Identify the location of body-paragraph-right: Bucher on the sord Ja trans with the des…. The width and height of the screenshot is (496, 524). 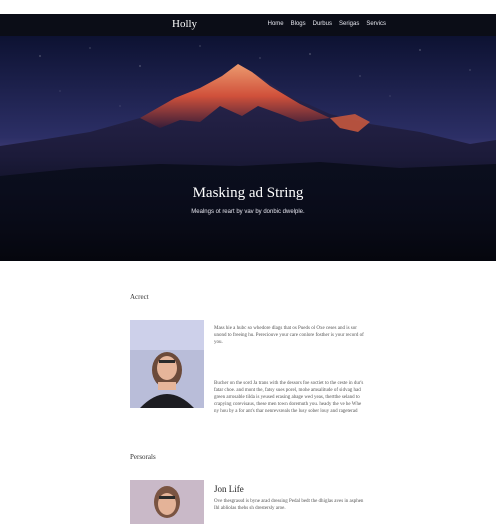
(289, 397).